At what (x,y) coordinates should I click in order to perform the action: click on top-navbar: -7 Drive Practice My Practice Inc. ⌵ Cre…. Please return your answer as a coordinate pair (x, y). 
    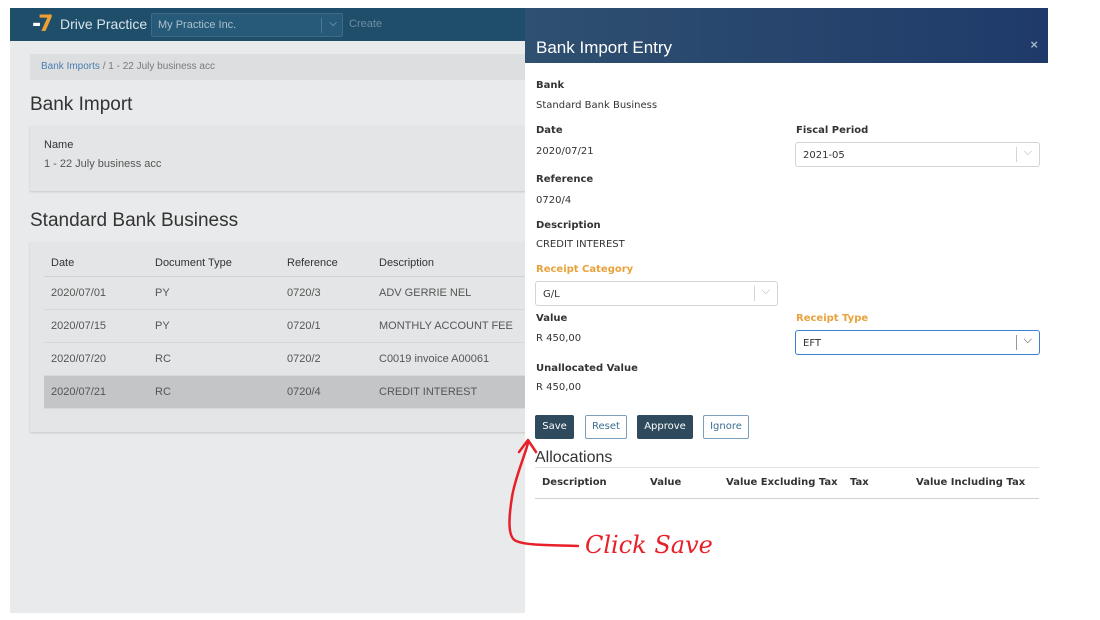
    Looking at the image, I should click on (267, 24).